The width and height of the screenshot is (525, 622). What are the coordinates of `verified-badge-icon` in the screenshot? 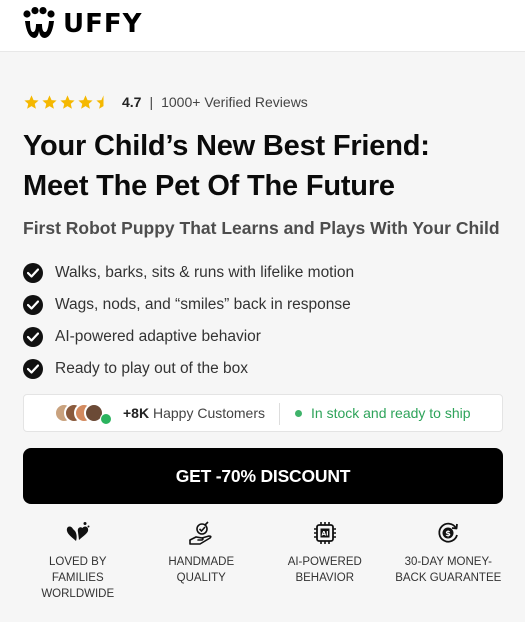 It's located at (106, 419).